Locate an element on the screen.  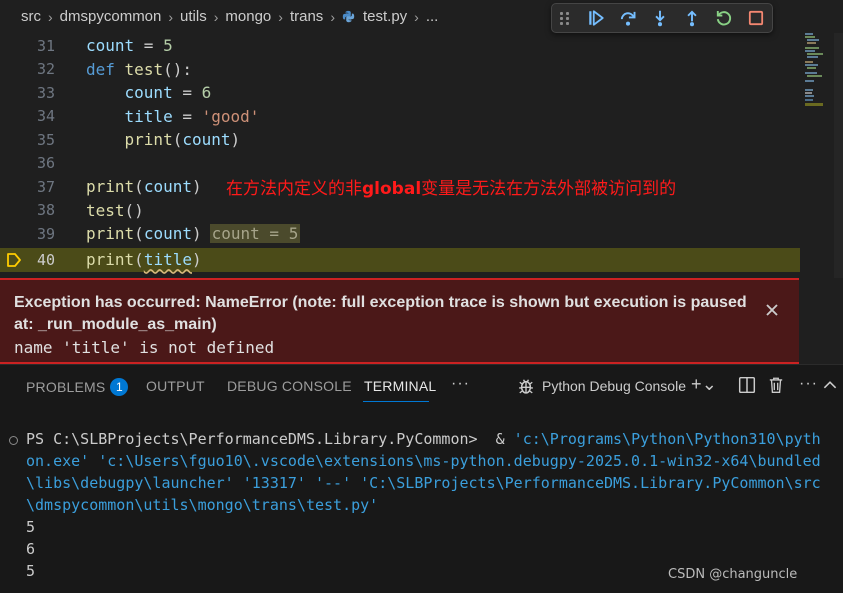
breadcrumb-src: src is located at coordinates (31, 16).